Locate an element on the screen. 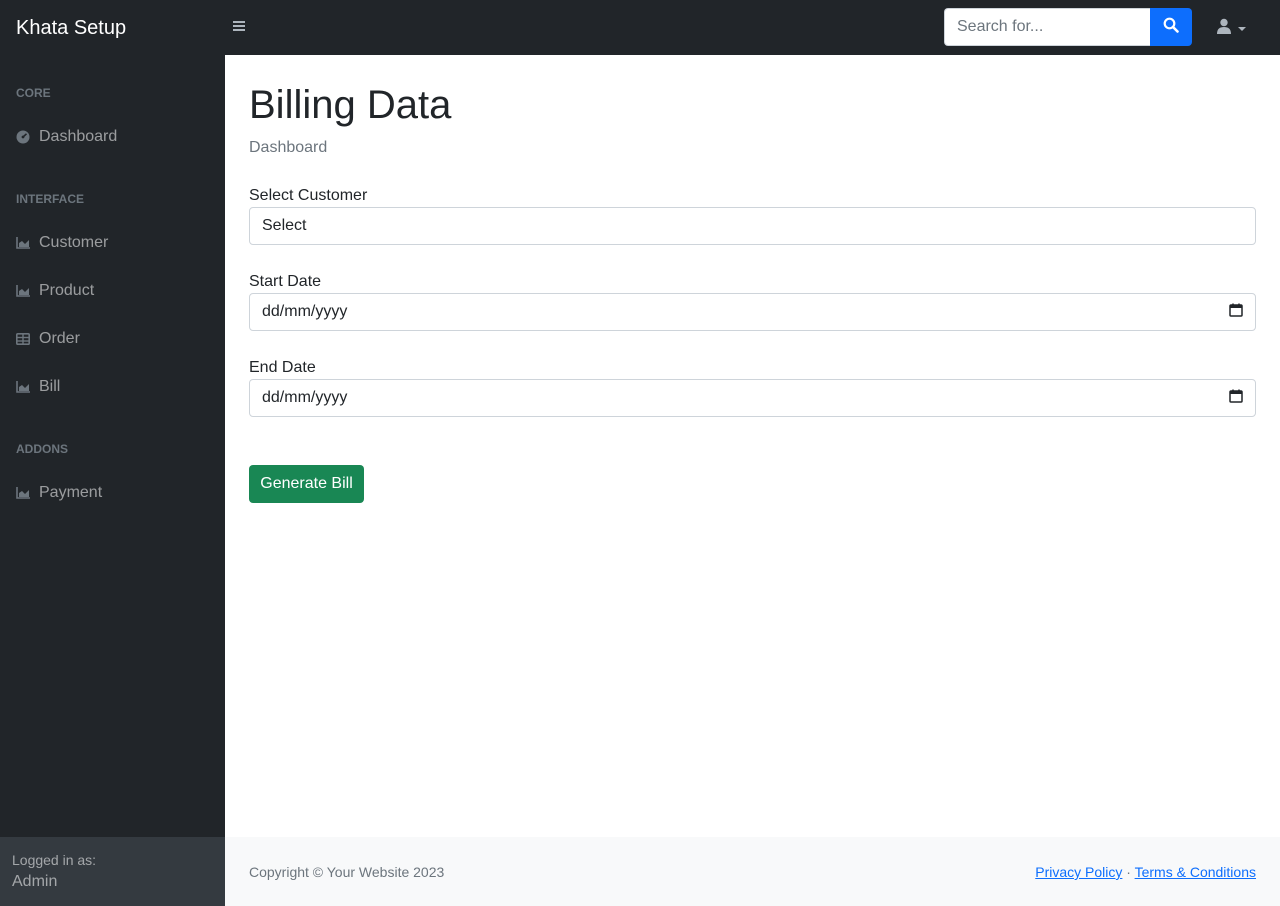 The width and height of the screenshot is (1280, 906). customer-label: Select Customer is located at coordinates (308, 195).